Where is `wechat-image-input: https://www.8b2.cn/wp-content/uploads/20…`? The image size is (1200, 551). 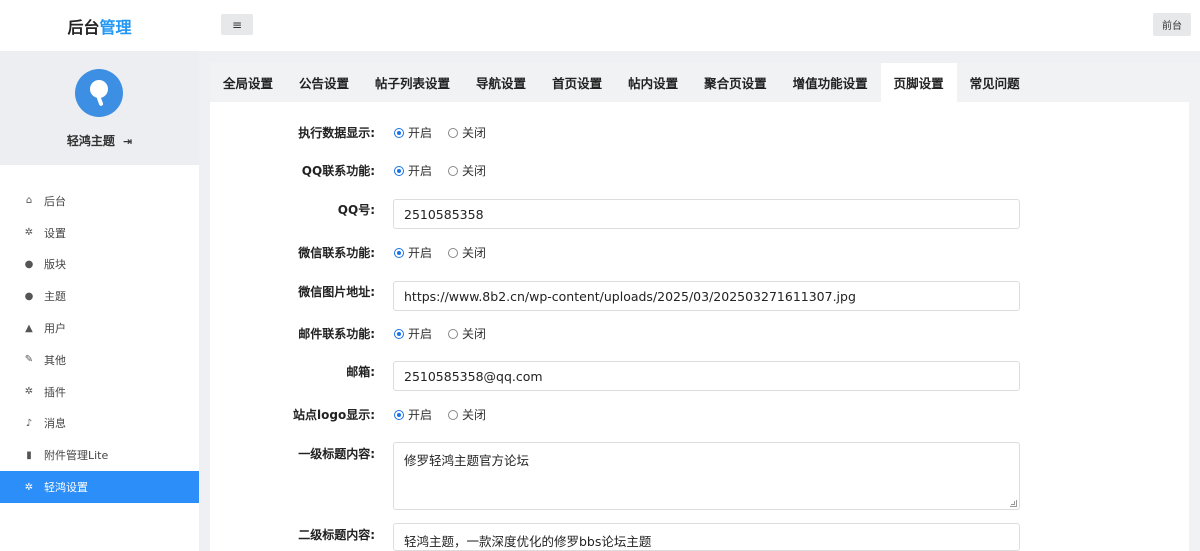
wechat-image-input: https://www.8b2.cn/wp-content/uploads/20… is located at coordinates (706, 296).